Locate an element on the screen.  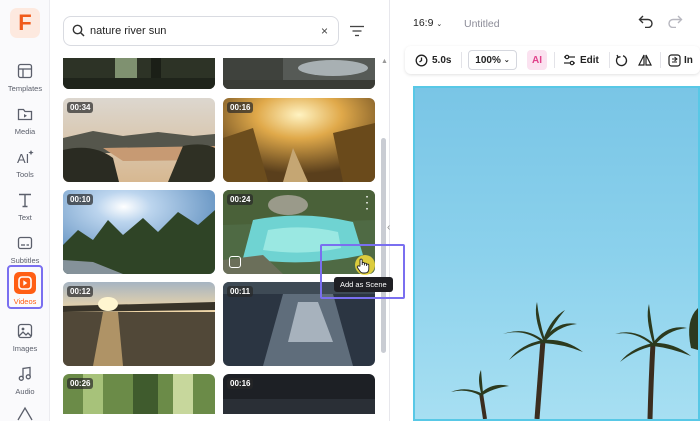
rail-label: Text is located at coordinates (25, 217).